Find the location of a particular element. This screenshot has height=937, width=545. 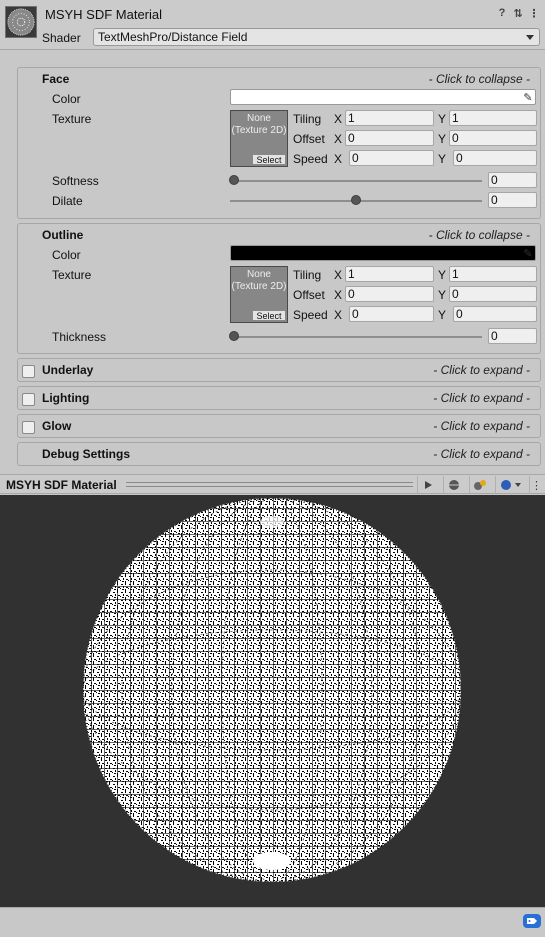

outline-thickness-input: 0 is located at coordinates (512, 336).